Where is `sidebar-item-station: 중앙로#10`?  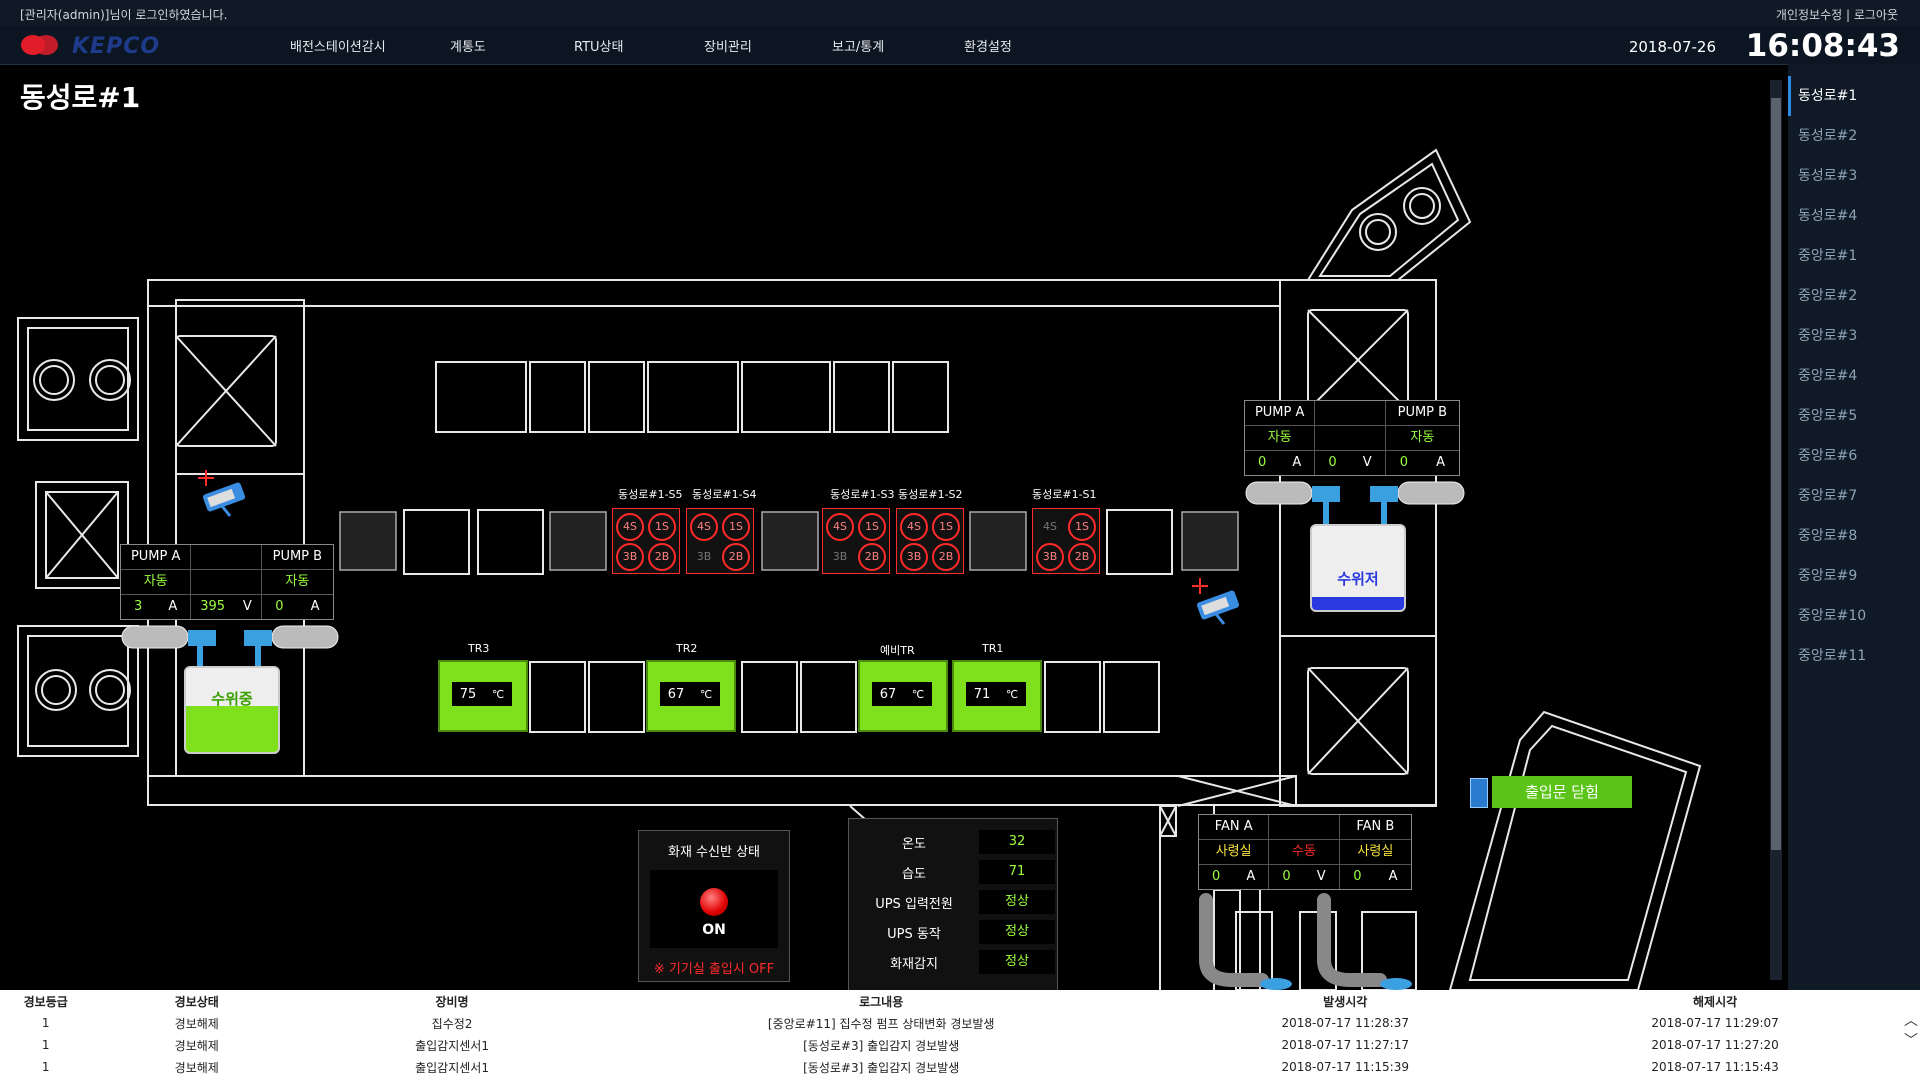 sidebar-item-station: 중앙로#10 is located at coordinates (1854, 616).